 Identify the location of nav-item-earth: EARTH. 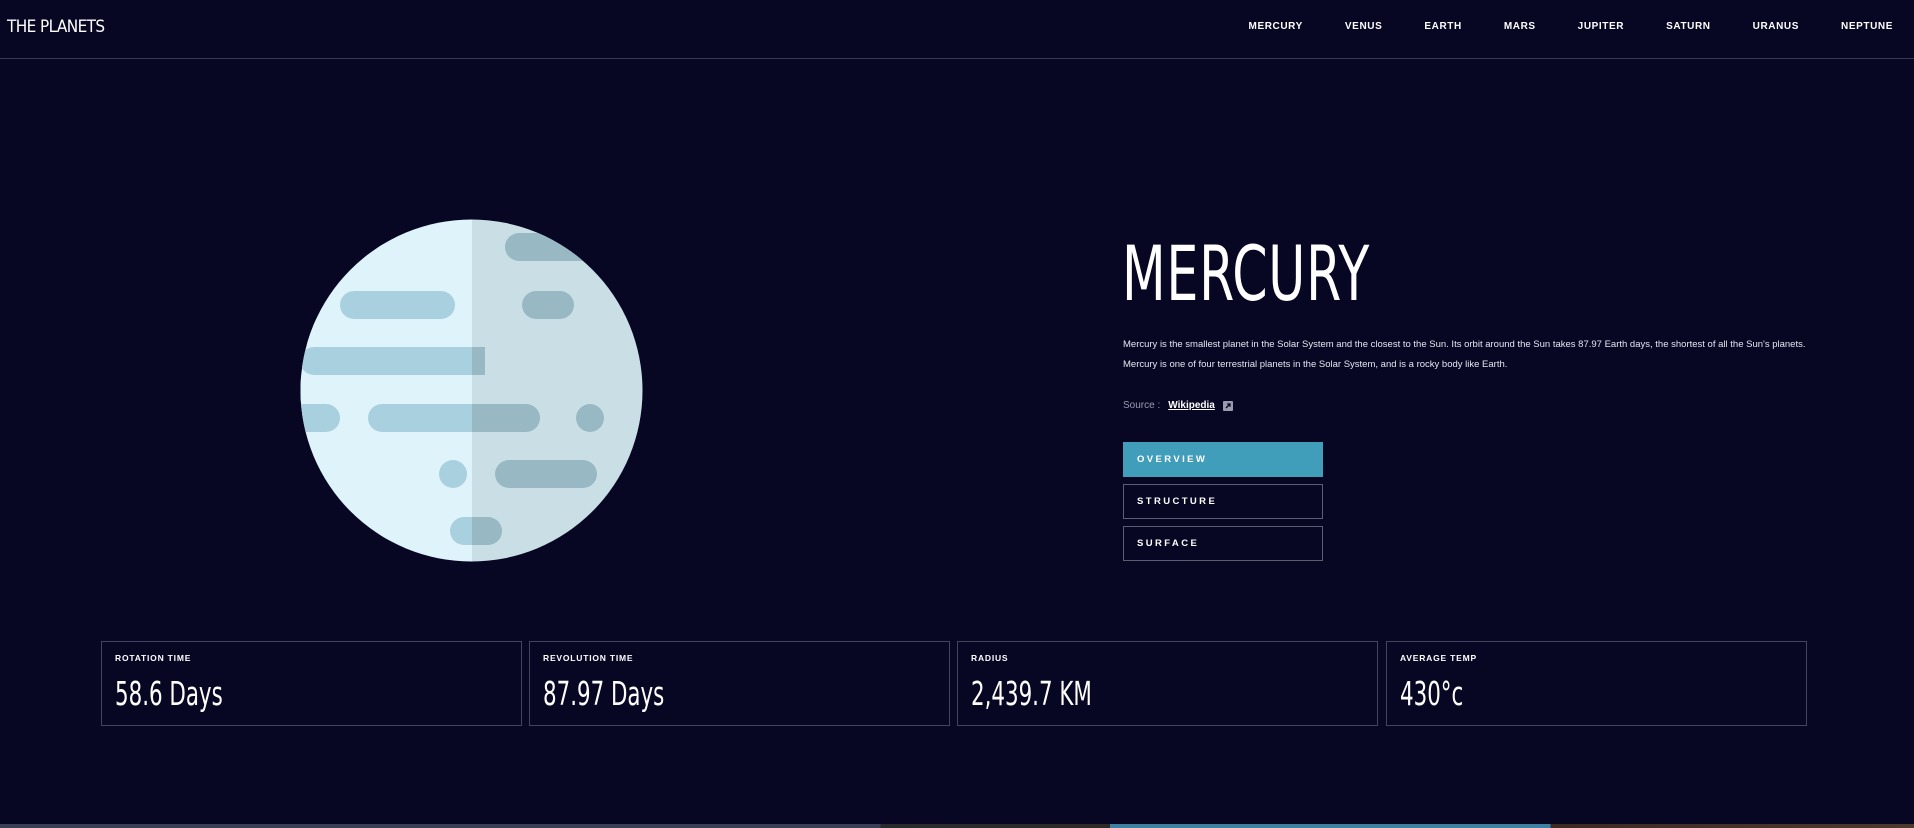
(1442, 26).